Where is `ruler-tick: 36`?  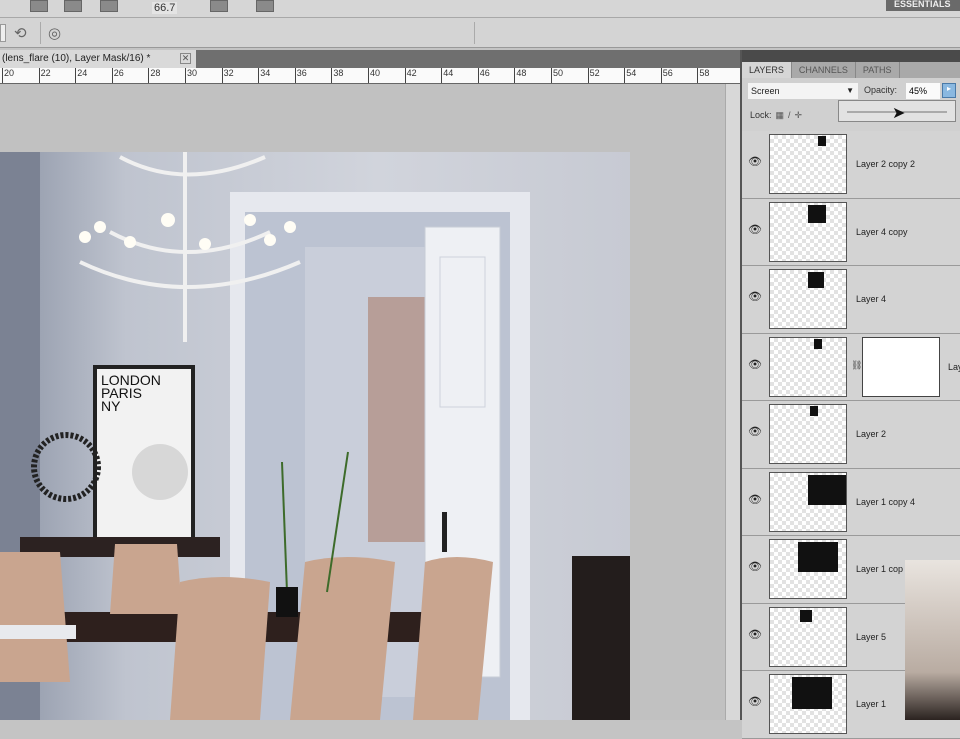 ruler-tick: 36 is located at coordinates (300, 75).